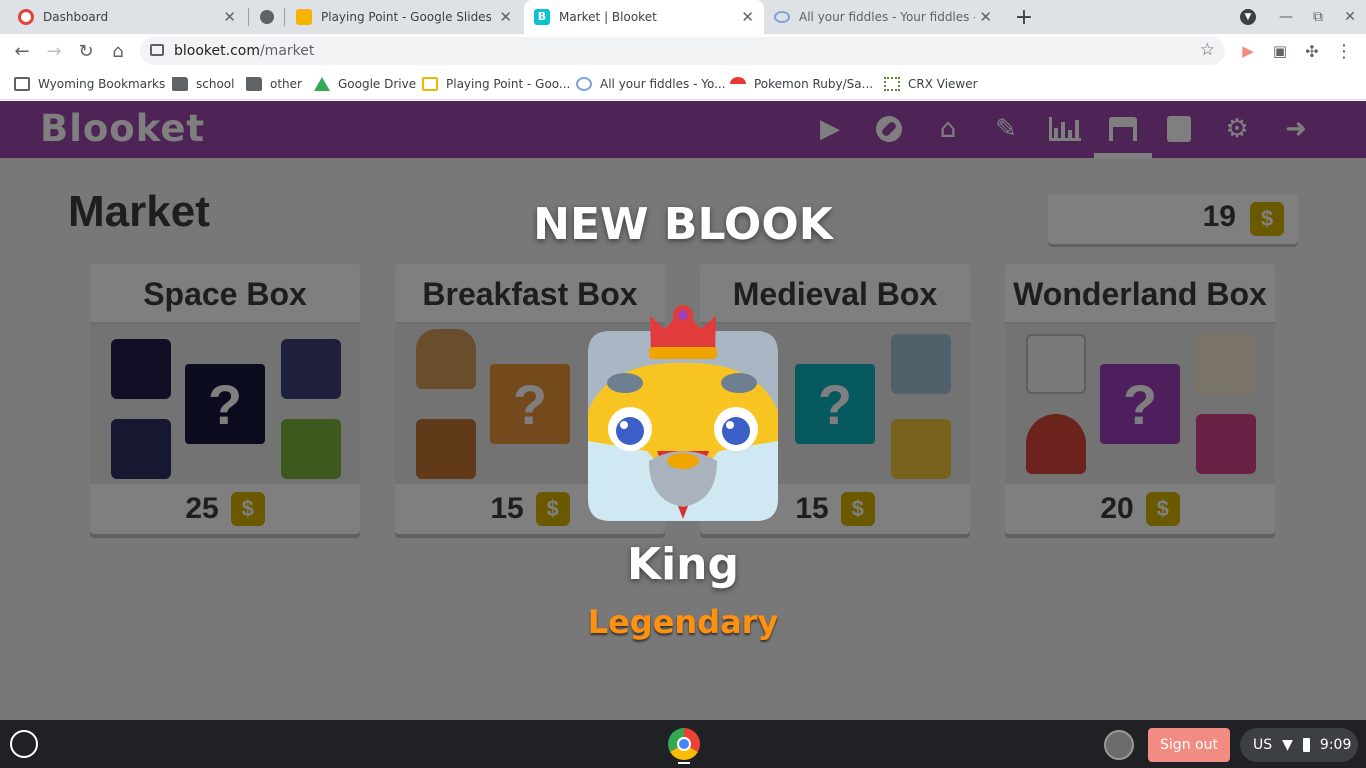 The height and width of the screenshot is (768, 1366). Describe the element at coordinates (1318, 17) in the screenshot. I see `maximize-icon: ⧉` at that location.